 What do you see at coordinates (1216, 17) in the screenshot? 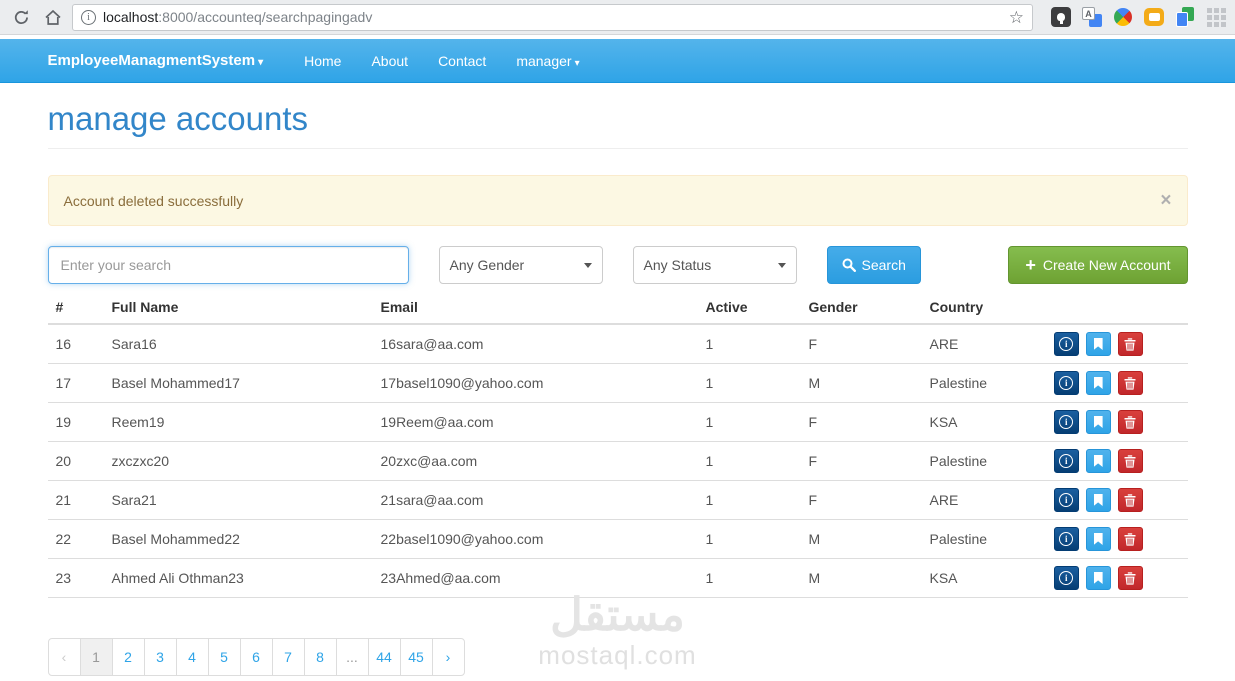
I see `extension-grid-icon` at bounding box center [1216, 17].